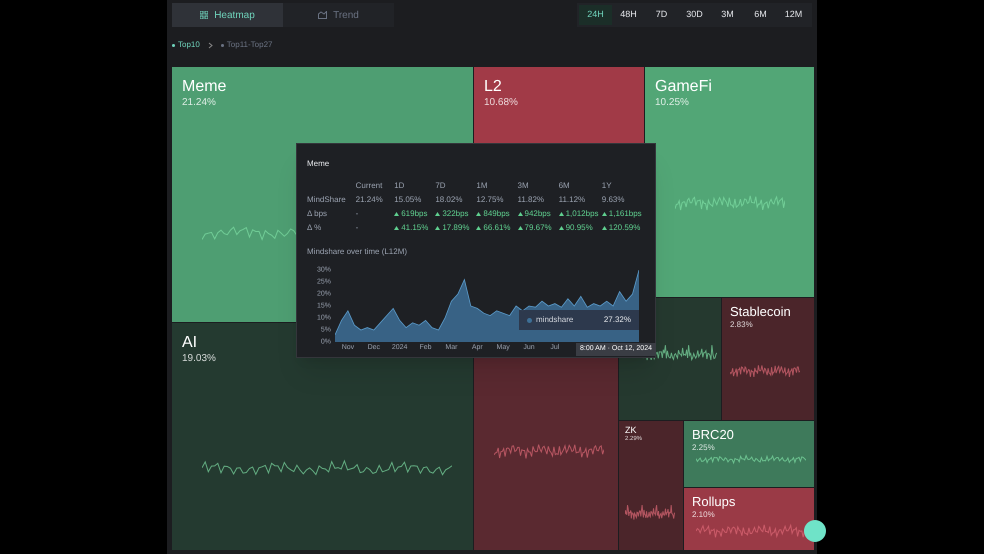 This screenshot has width=984, height=554. Describe the element at coordinates (741, 325) in the screenshot. I see `tile-share: 2.83%` at that location.